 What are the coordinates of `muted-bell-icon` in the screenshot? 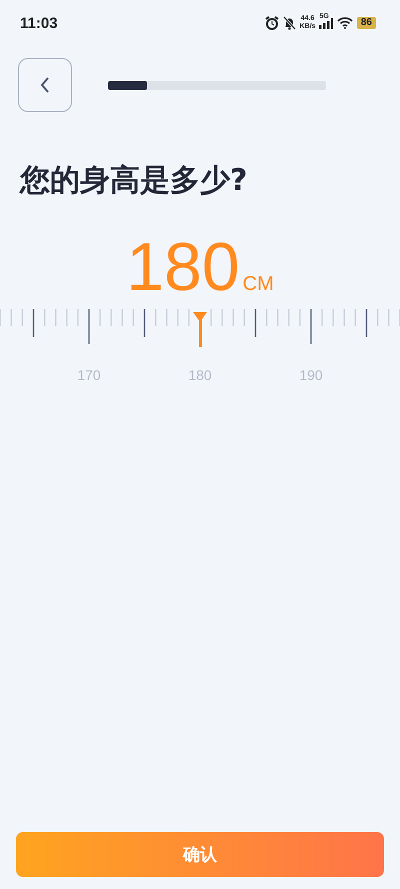 It's located at (289, 23).